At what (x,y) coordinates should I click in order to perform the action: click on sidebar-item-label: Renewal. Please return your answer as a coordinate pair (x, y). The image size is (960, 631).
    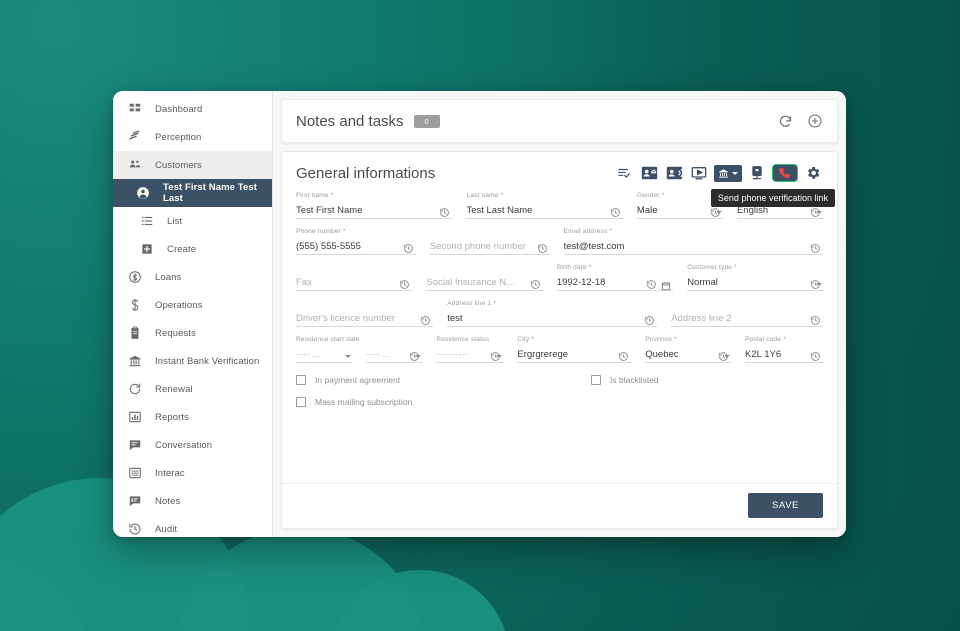
    Looking at the image, I should click on (174, 389).